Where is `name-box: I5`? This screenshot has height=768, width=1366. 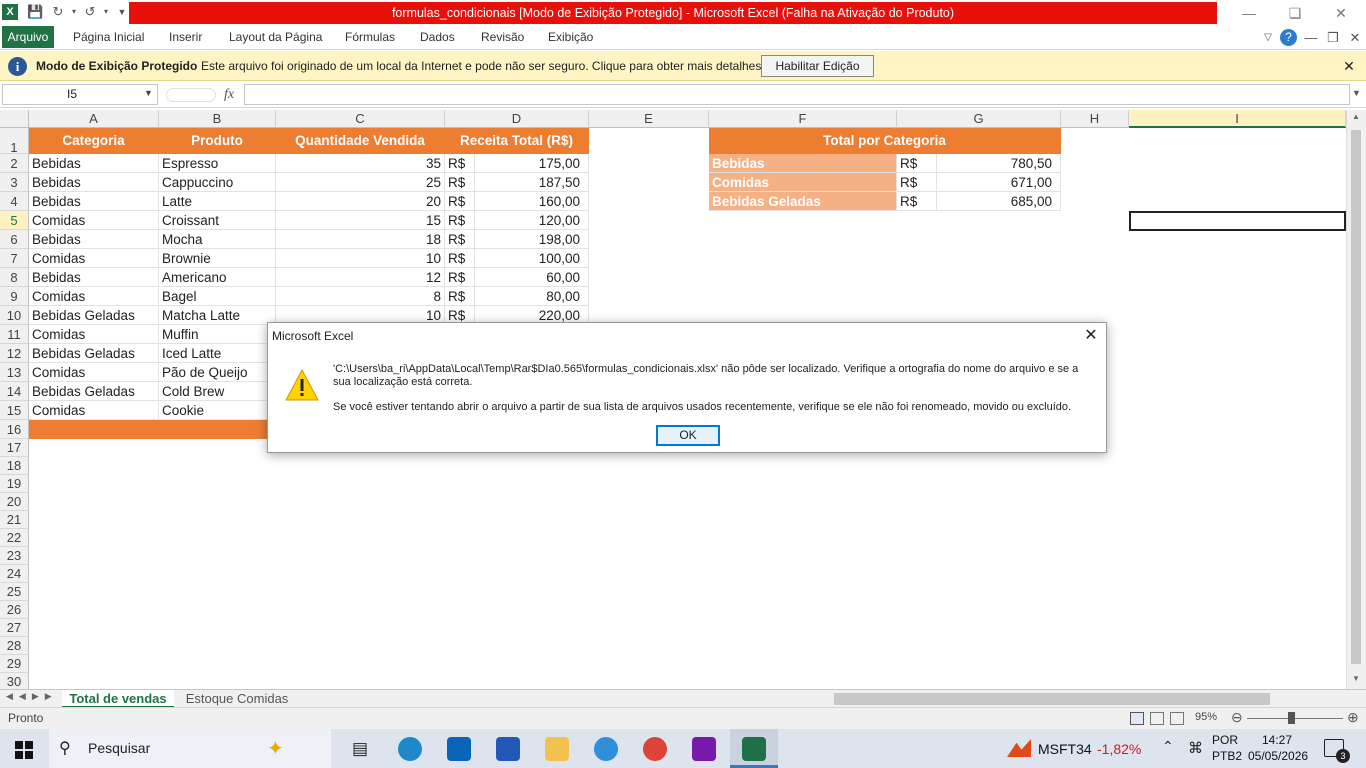
name-box: I5 is located at coordinates (80, 94).